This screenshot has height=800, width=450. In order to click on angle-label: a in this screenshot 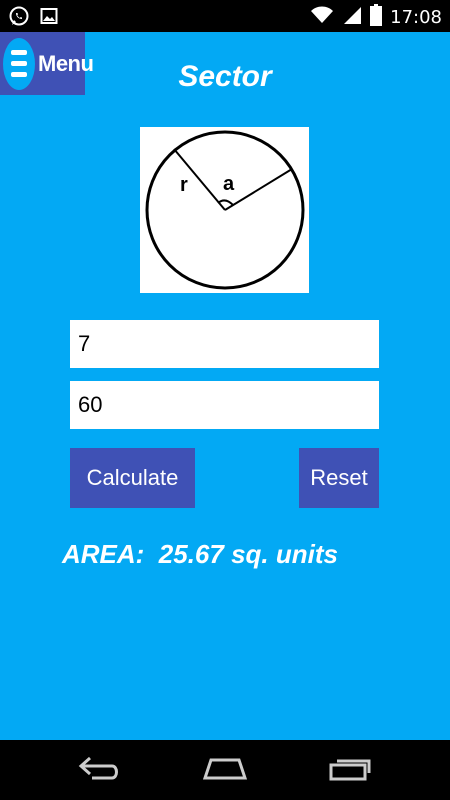, I will do `click(229, 184)`.